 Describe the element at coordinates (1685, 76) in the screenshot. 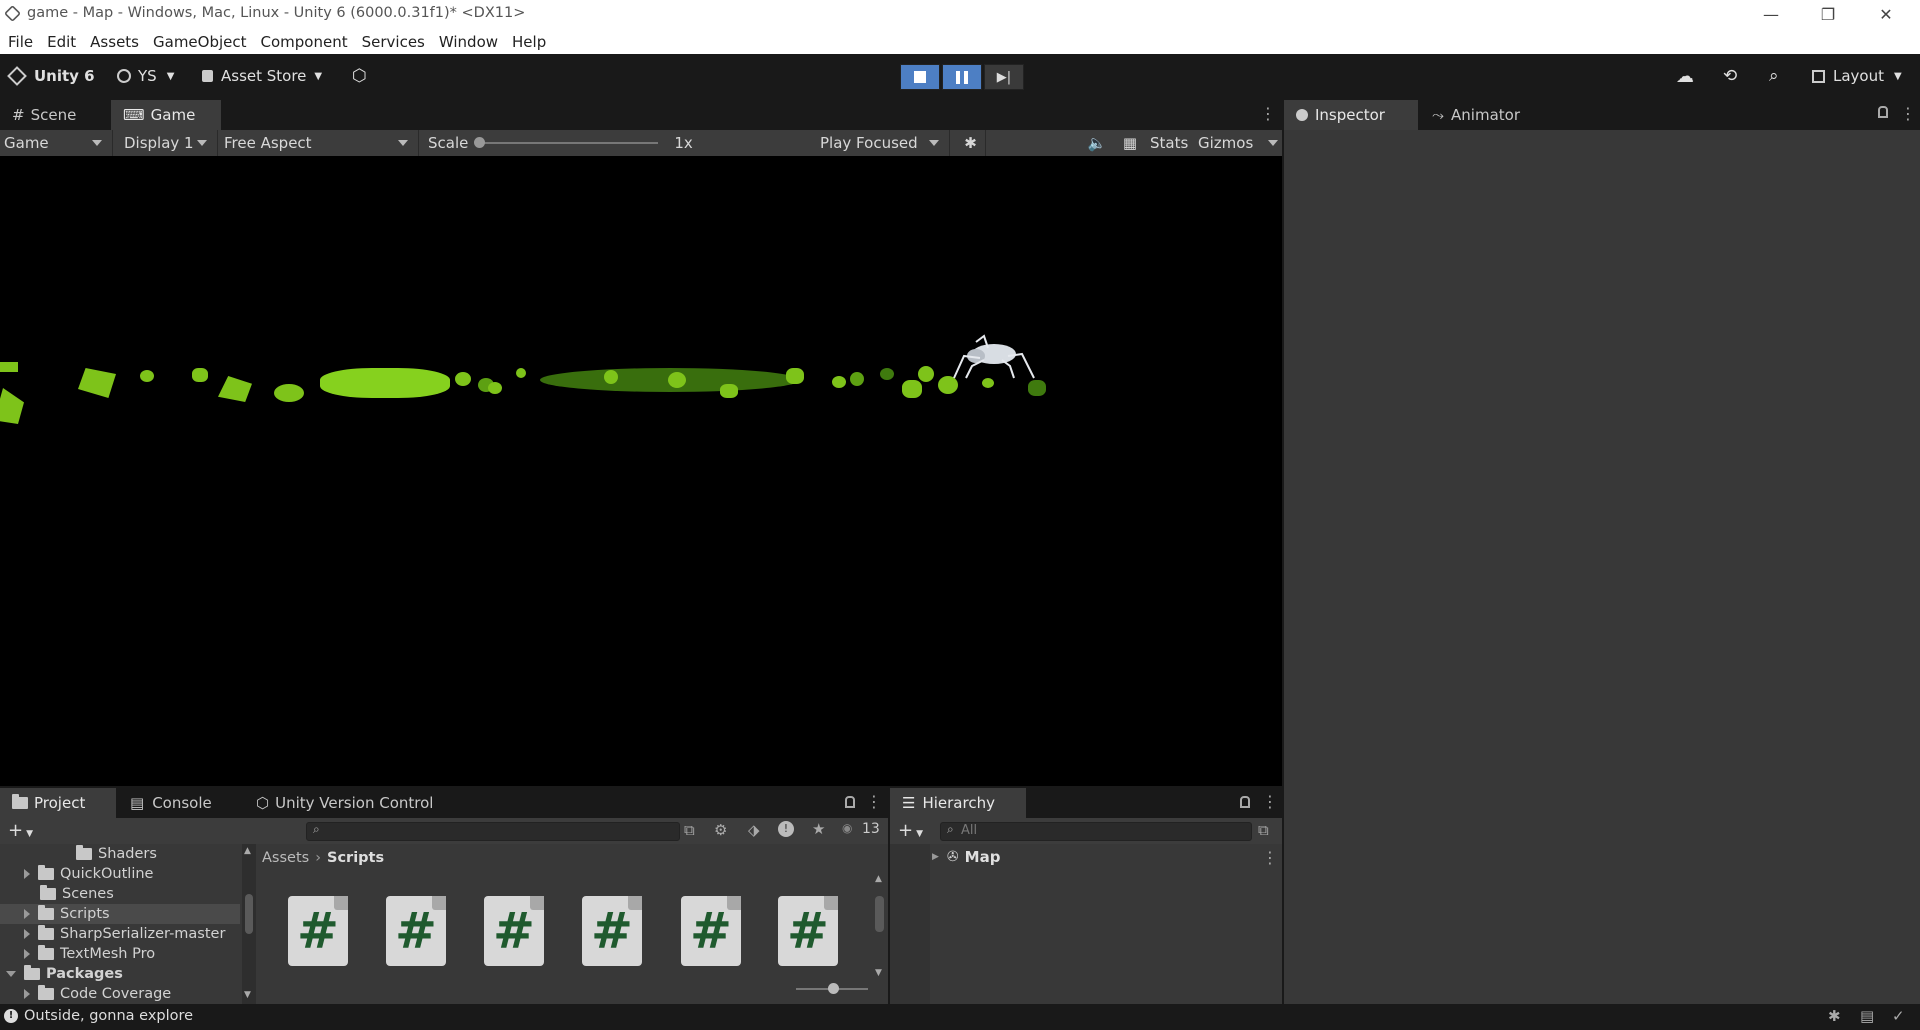

I see `cloud-icon: ☁` at that location.